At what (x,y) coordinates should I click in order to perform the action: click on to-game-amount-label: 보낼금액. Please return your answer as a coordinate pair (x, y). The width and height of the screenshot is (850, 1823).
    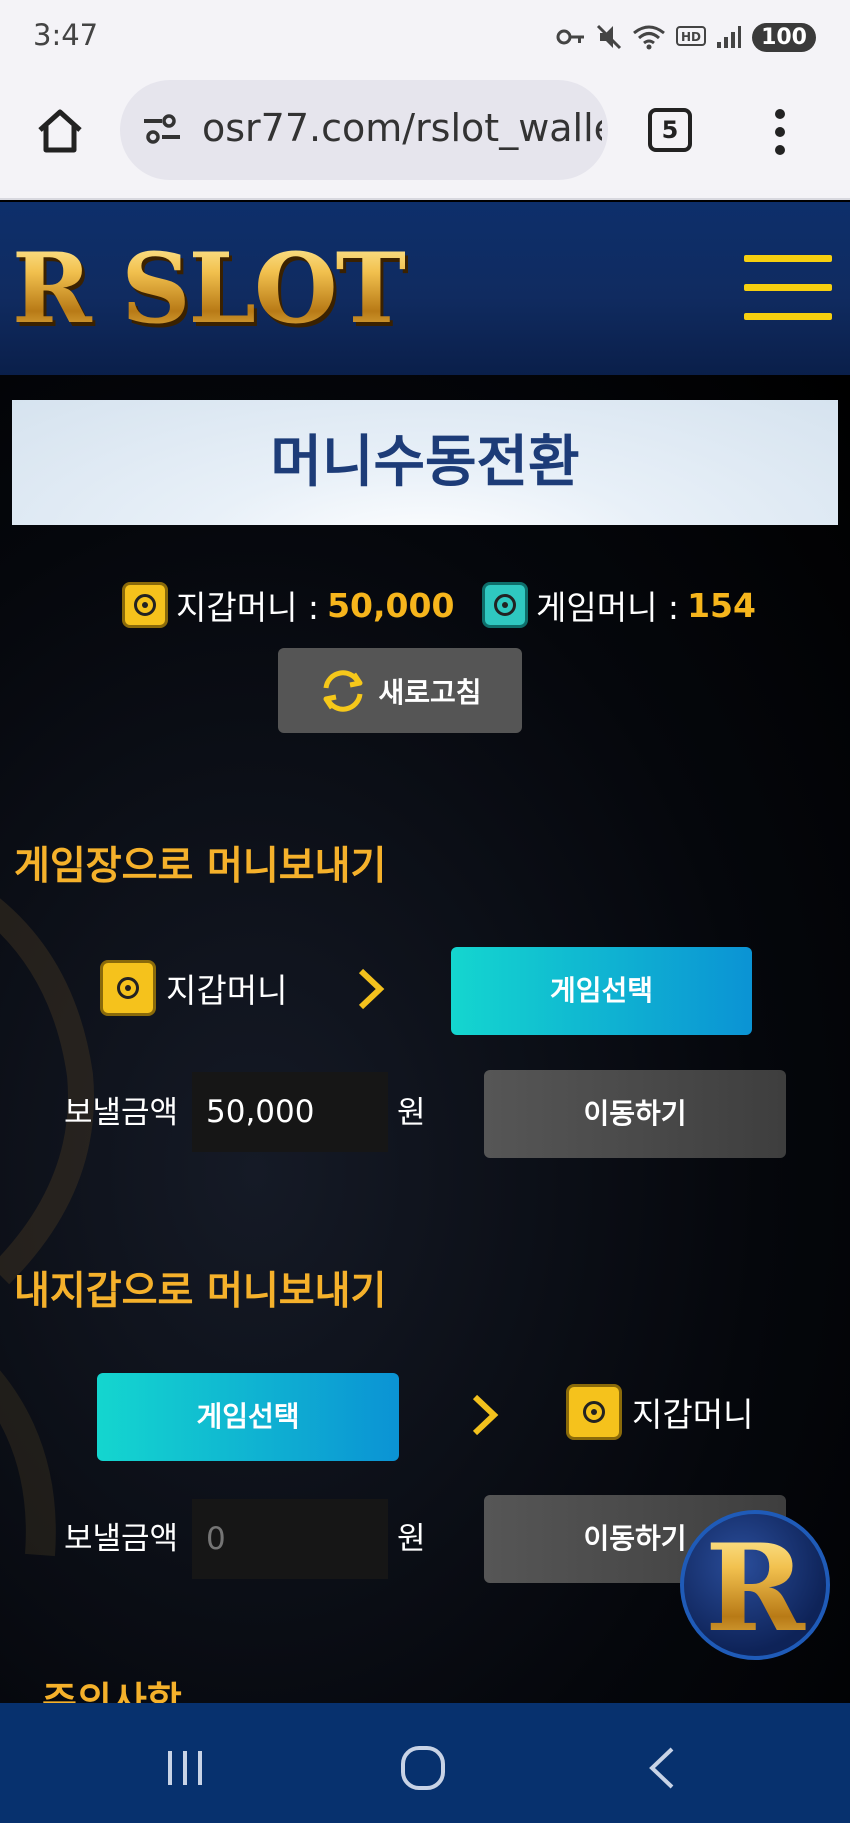
    Looking at the image, I should click on (121, 1113).